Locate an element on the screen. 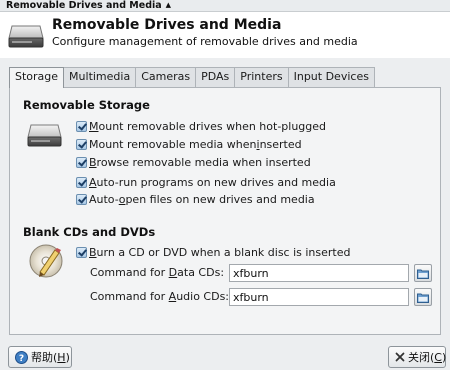 This screenshot has height=370, width=450. mount-drives-hotplug-checkbox: Mount removable drives when hot-plugged is located at coordinates (201, 126).